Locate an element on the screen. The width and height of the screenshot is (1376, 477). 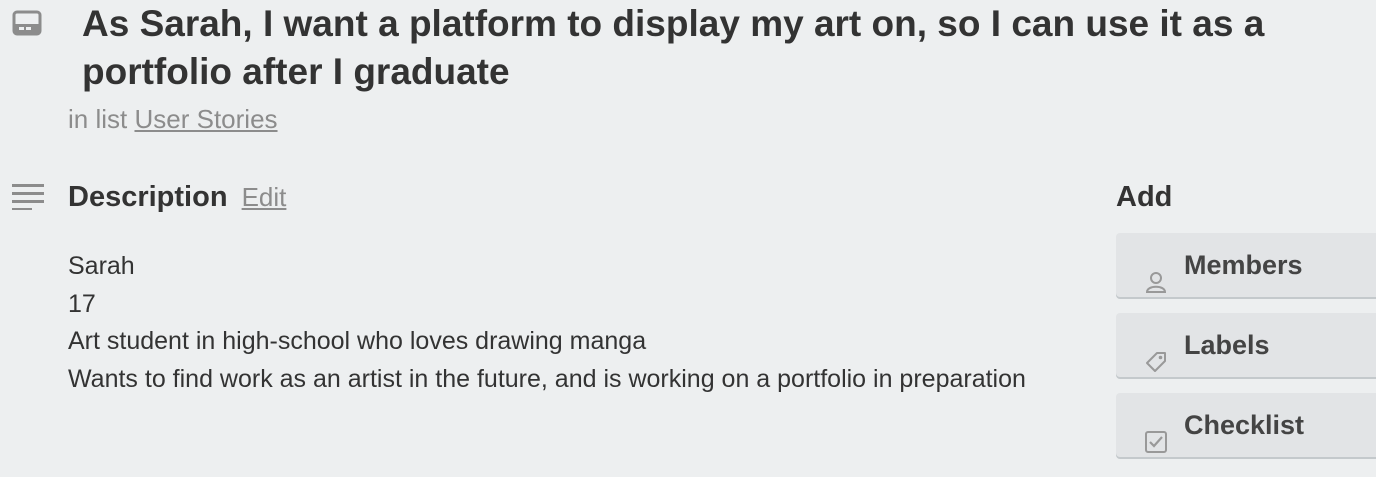
description-line: 17 is located at coordinates (82, 303).